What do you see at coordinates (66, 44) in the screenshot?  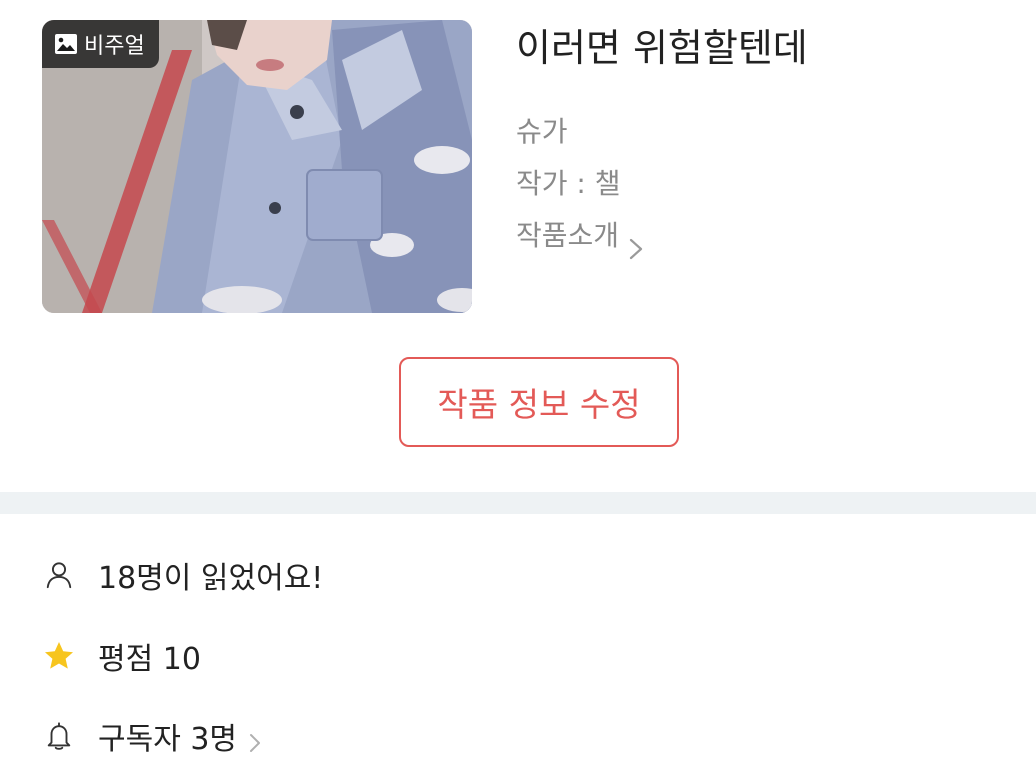 I see `image-icon` at bounding box center [66, 44].